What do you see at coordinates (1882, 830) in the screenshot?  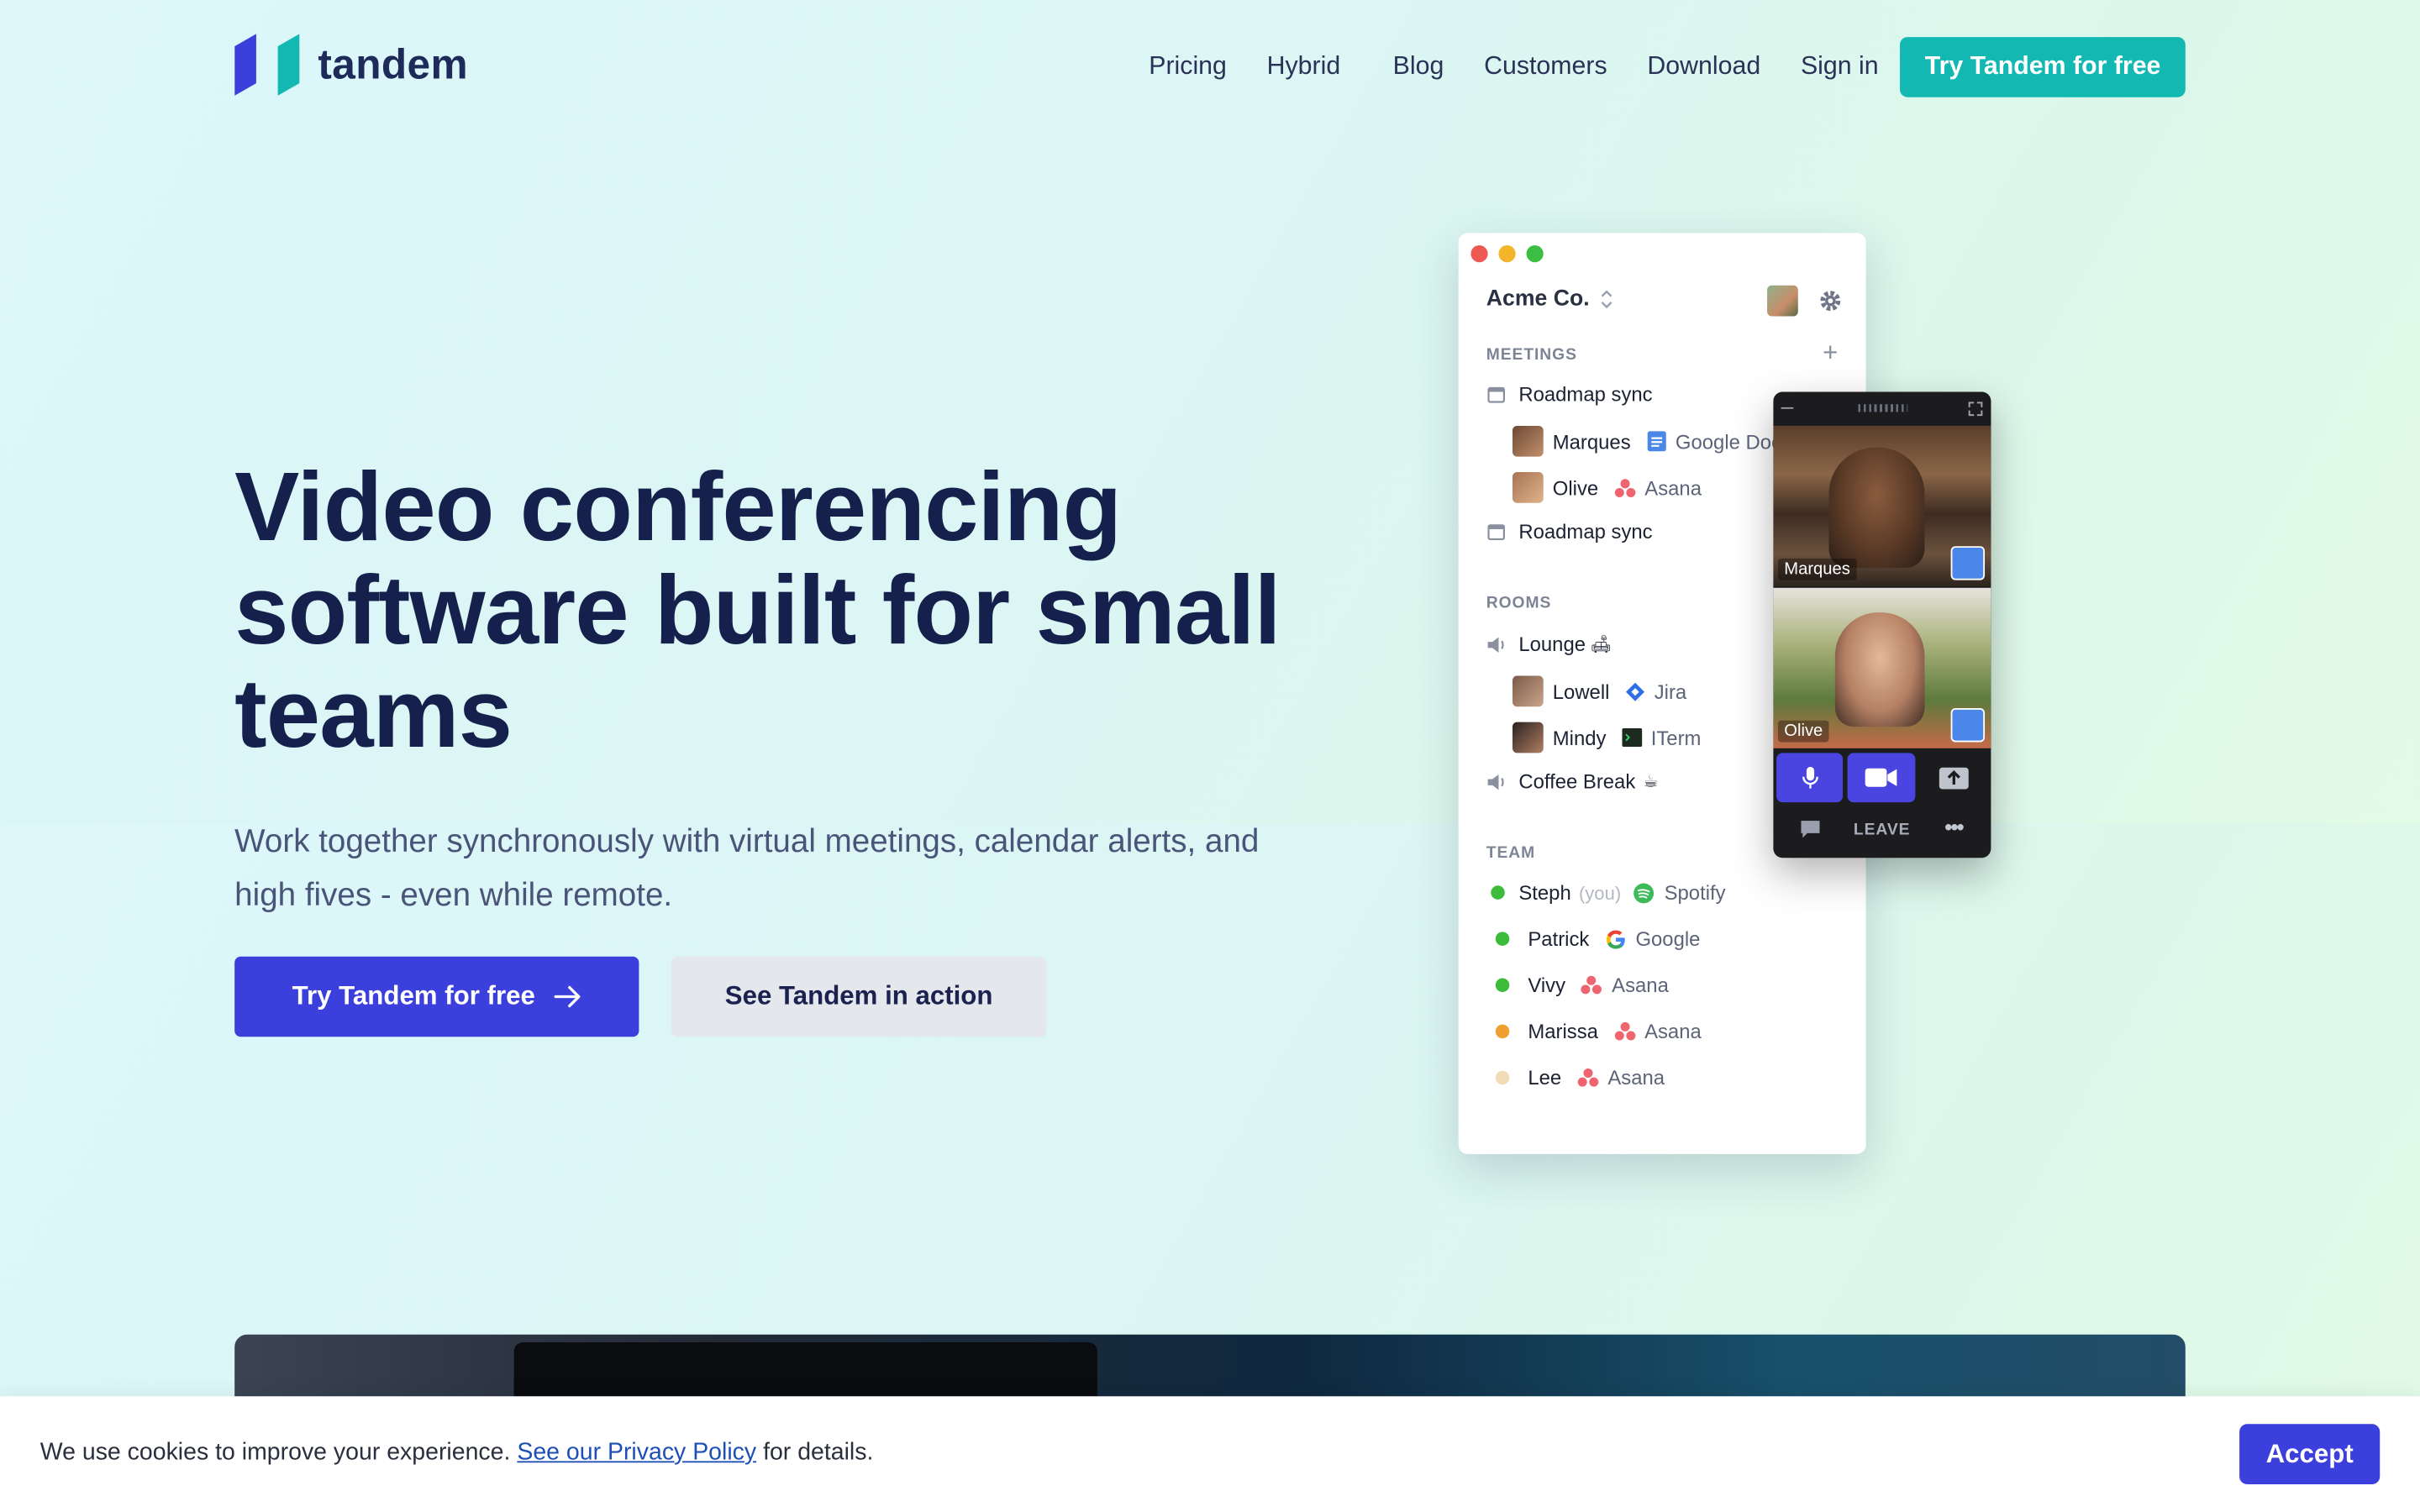 I see `leave-button: LEAVE` at bounding box center [1882, 830].